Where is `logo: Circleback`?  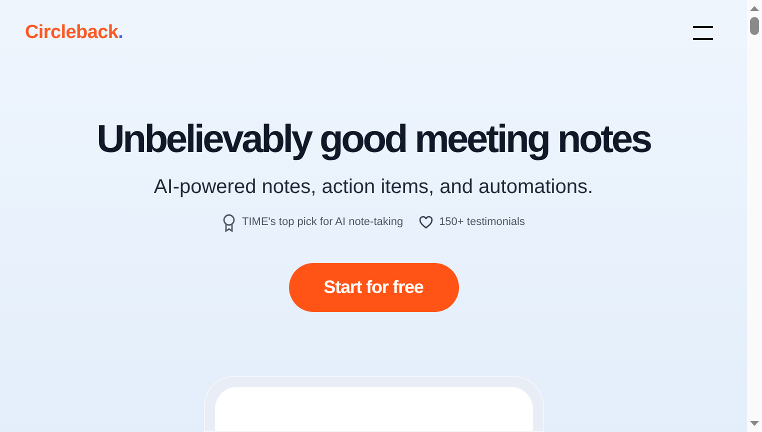 logo: Circleback is located at coordinates (71, 33).